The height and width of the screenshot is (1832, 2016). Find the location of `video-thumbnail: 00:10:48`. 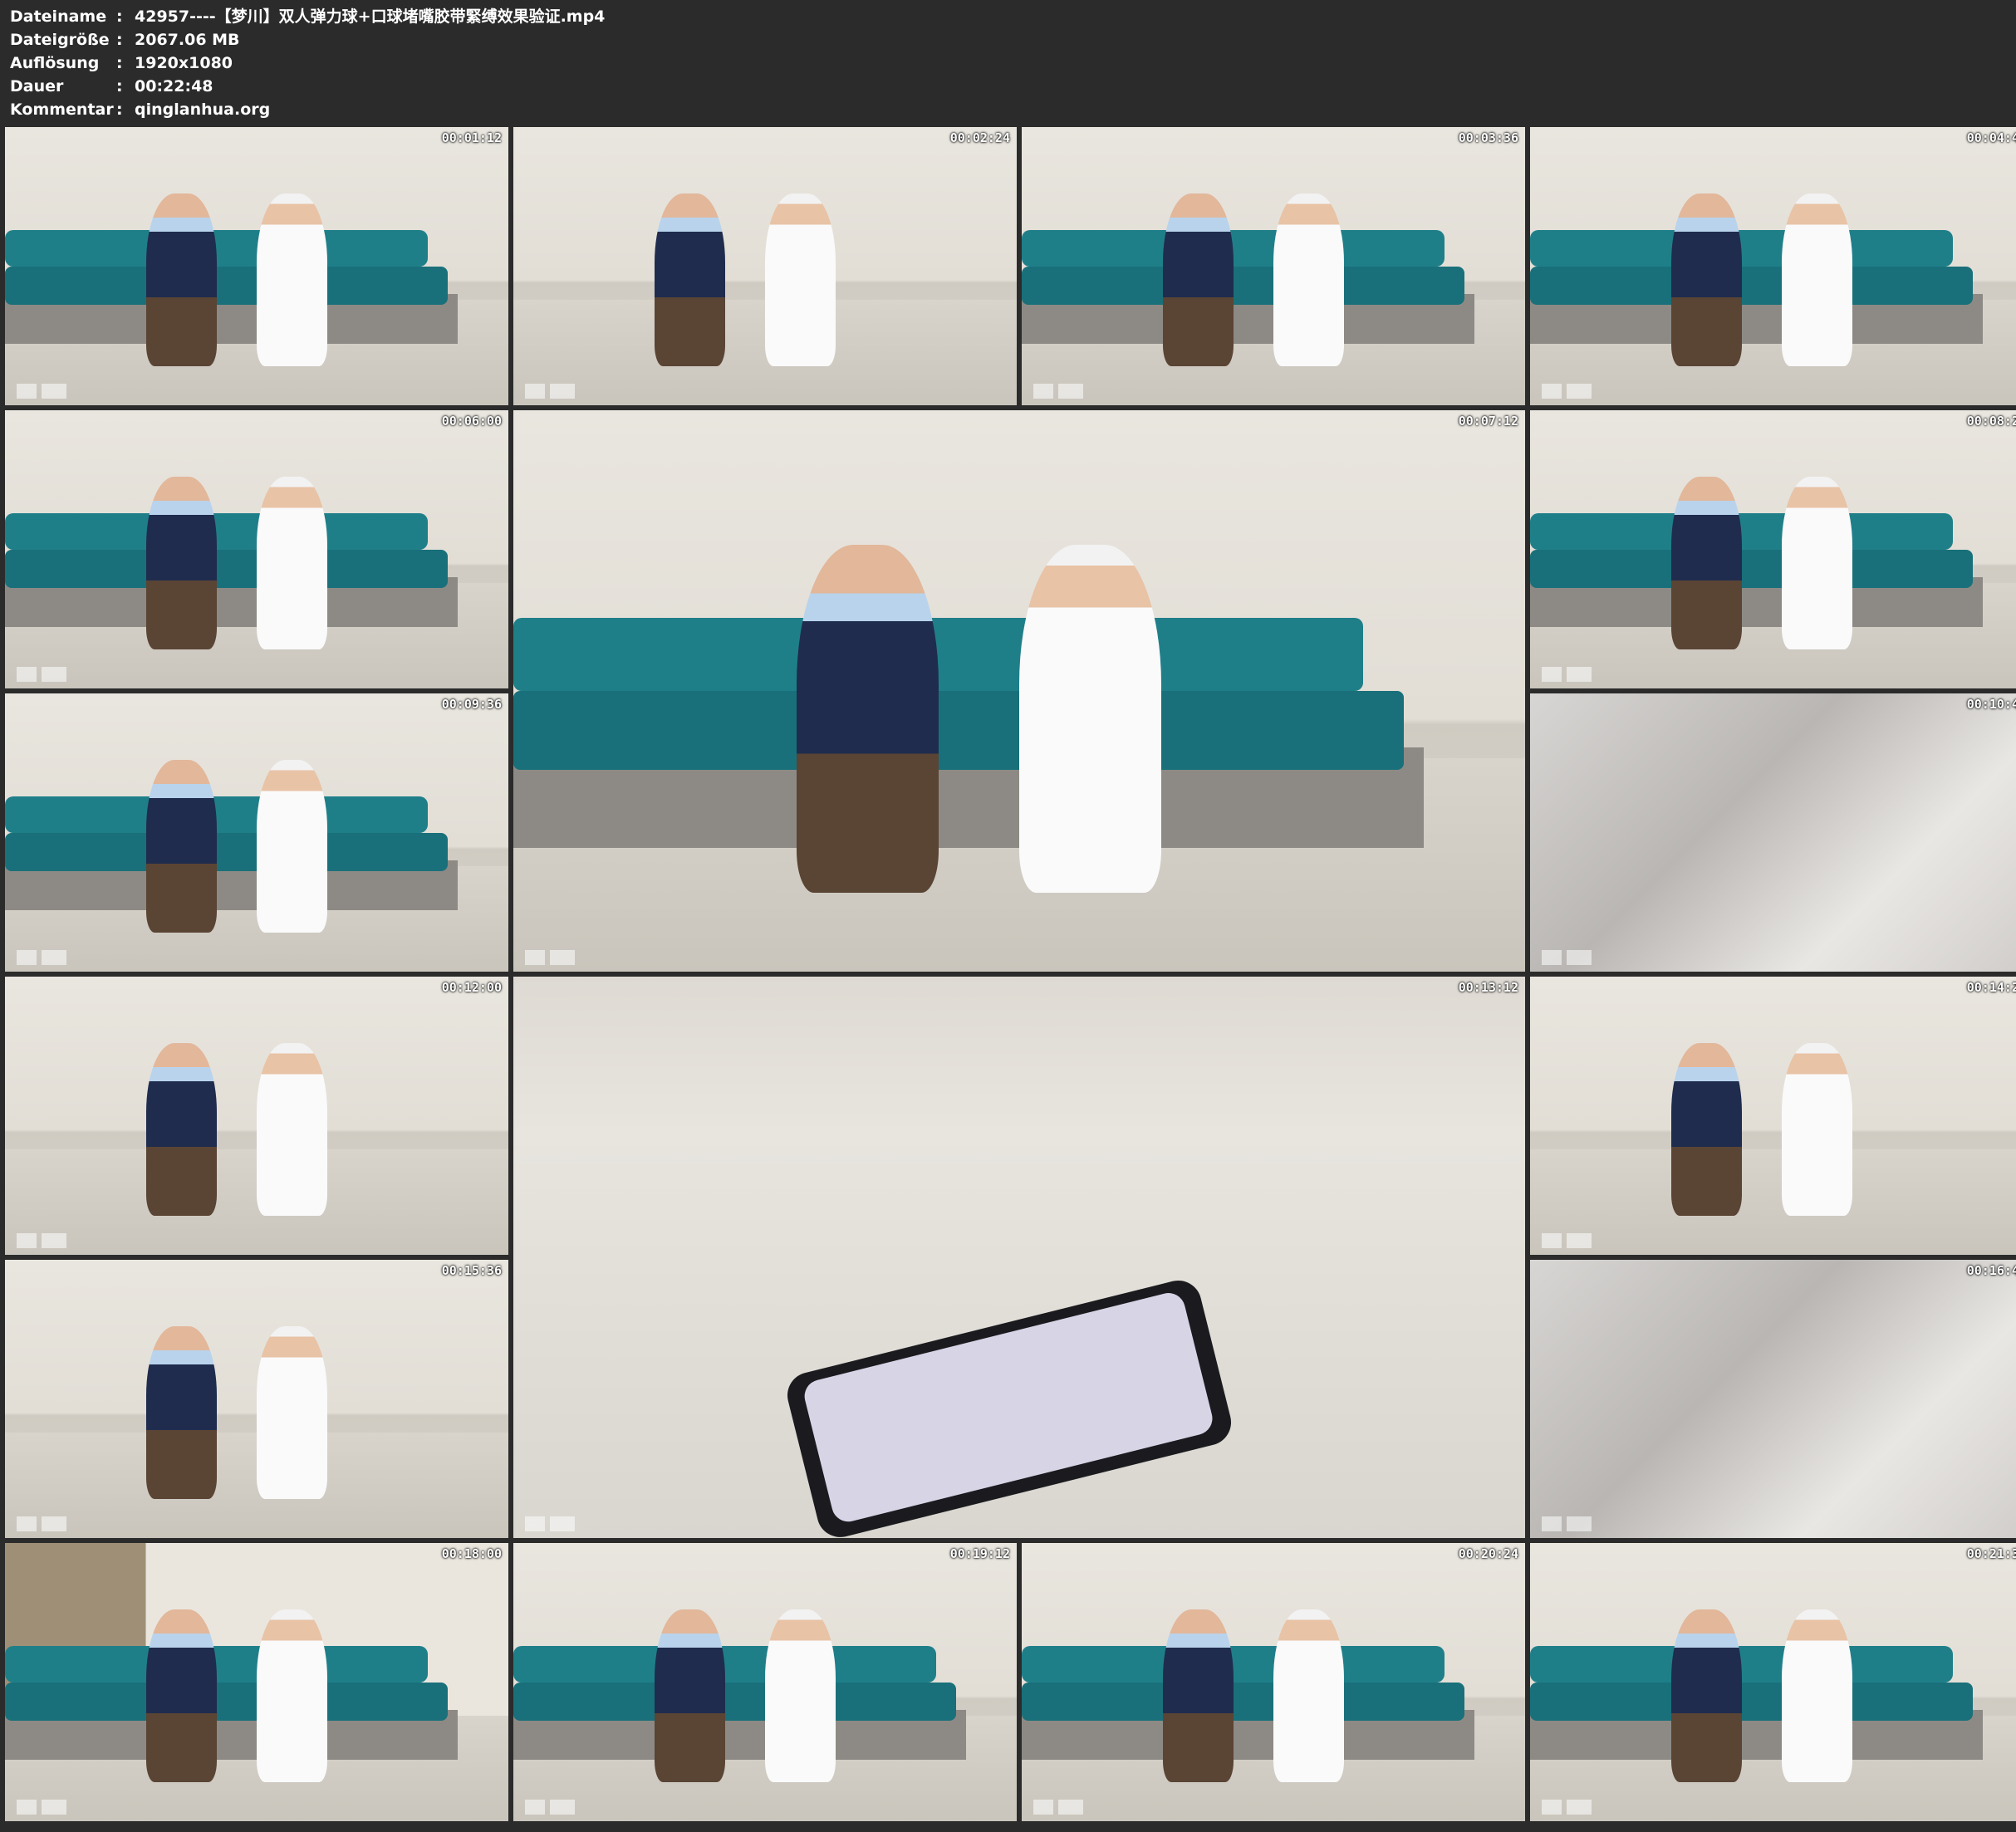

video-thumbnail: 00:10:48 is located at coordinates (1773, 832).